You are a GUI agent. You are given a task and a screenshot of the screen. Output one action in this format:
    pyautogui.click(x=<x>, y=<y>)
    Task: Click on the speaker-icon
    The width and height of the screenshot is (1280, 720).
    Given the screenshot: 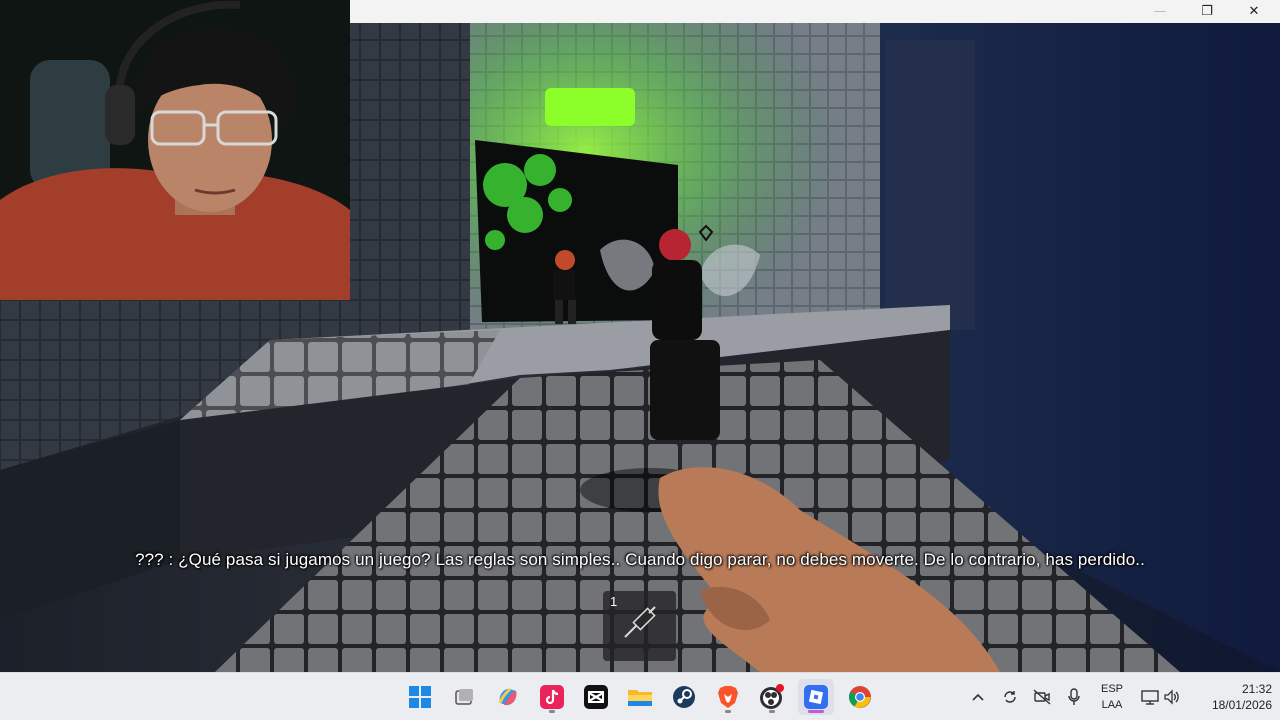 What is the action you would take?
    pyautogui.click(x=1171, y=697)
    